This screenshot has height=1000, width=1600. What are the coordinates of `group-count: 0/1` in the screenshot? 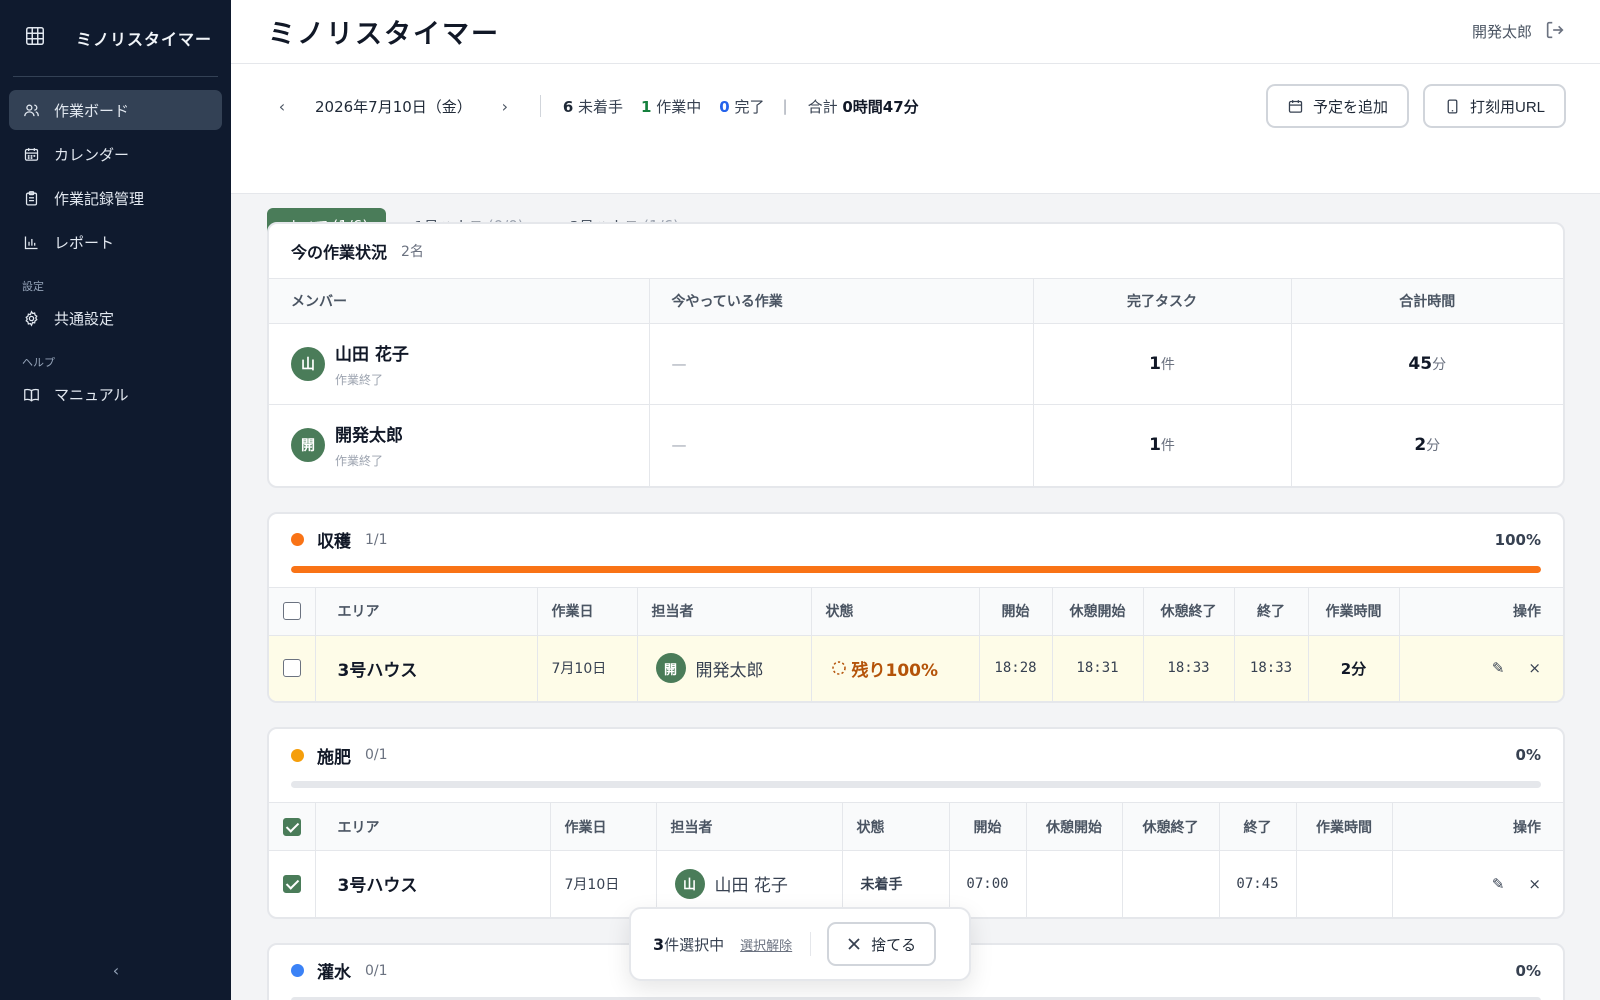 It's located at (376, 970).